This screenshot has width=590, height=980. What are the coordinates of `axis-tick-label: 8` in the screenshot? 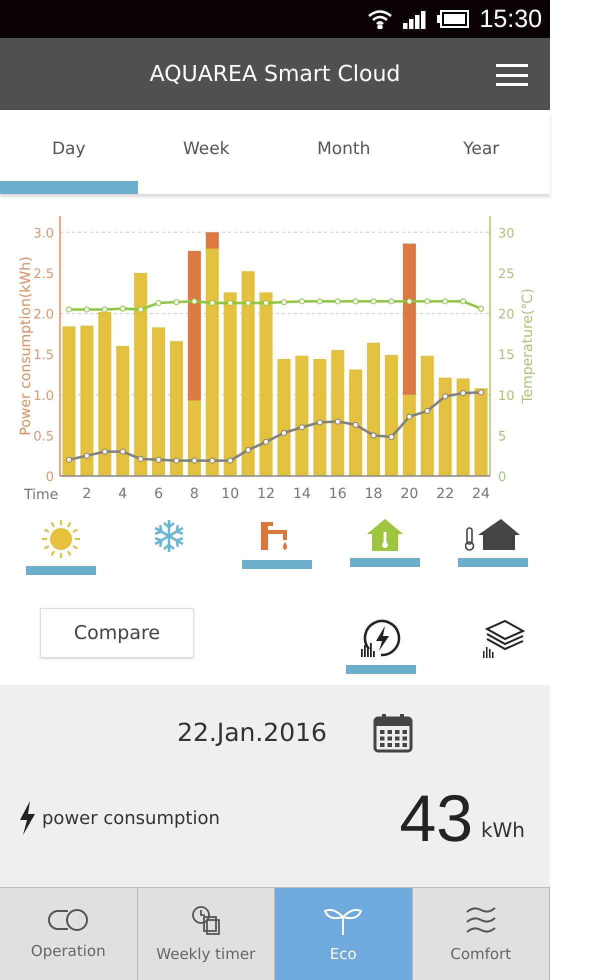 It's located at (194, 494).